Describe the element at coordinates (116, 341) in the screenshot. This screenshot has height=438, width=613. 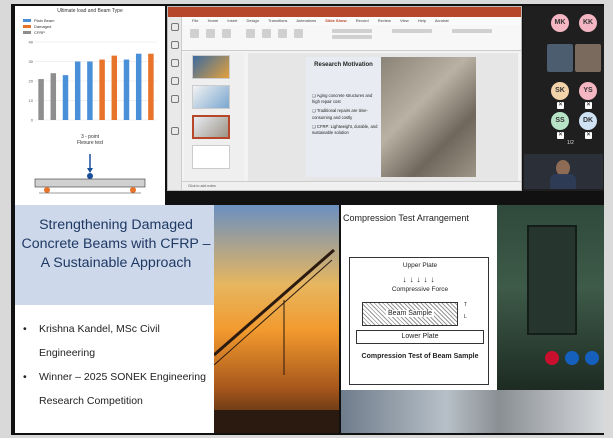
I see `presenter-name: Krishna Kandel, MSc Civil Engineering` at that location.